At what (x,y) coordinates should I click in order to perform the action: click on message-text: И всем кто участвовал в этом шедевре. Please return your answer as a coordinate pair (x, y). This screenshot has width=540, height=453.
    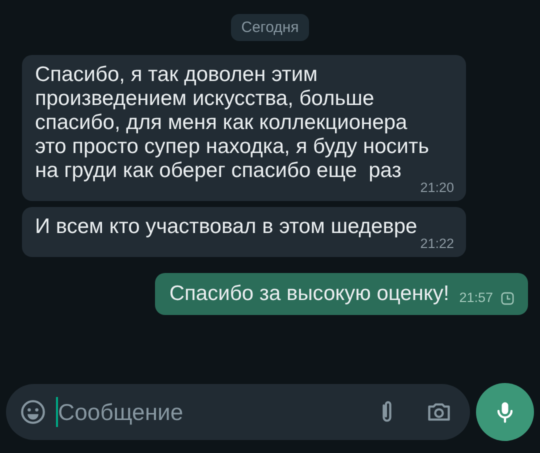
    Looking at the image, I should click on (226, 227).